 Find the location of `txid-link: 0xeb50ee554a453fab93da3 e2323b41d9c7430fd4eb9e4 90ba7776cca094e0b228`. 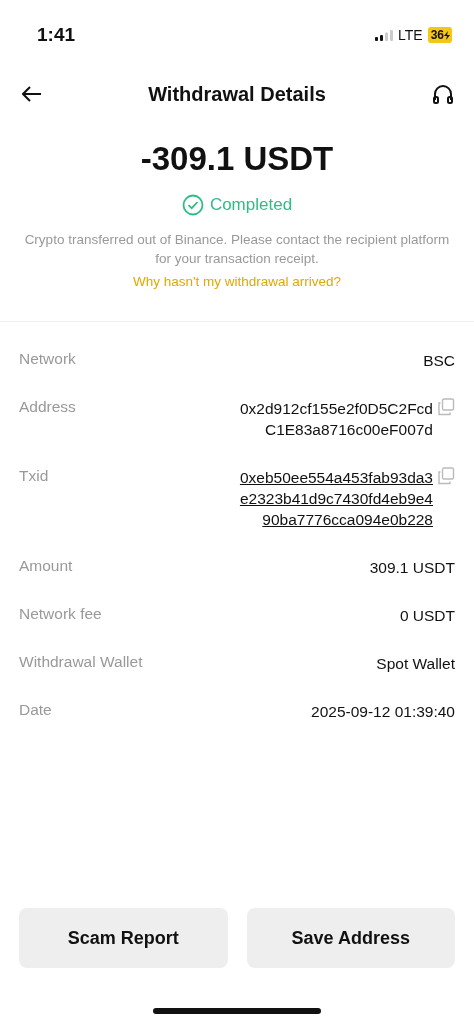

txid-link: 0xeb50ee554a453fab93da3 e2323b41d9c7430fd4eb9e4 90ba7776cca094e0b228 is located at coordinates (336, 498).